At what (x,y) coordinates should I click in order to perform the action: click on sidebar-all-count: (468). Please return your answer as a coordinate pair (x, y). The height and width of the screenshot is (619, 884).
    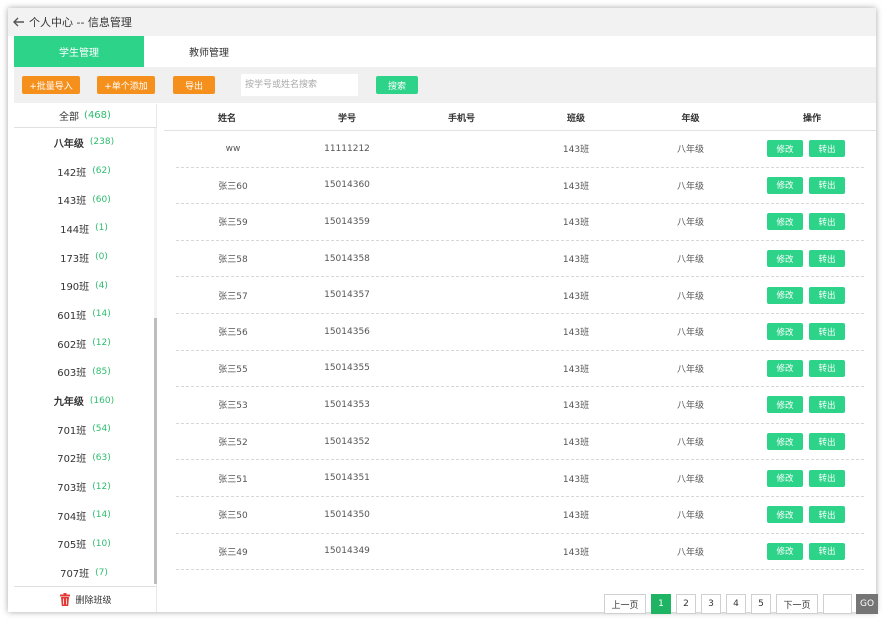
    Looking at the image, I should click on (97, 115).